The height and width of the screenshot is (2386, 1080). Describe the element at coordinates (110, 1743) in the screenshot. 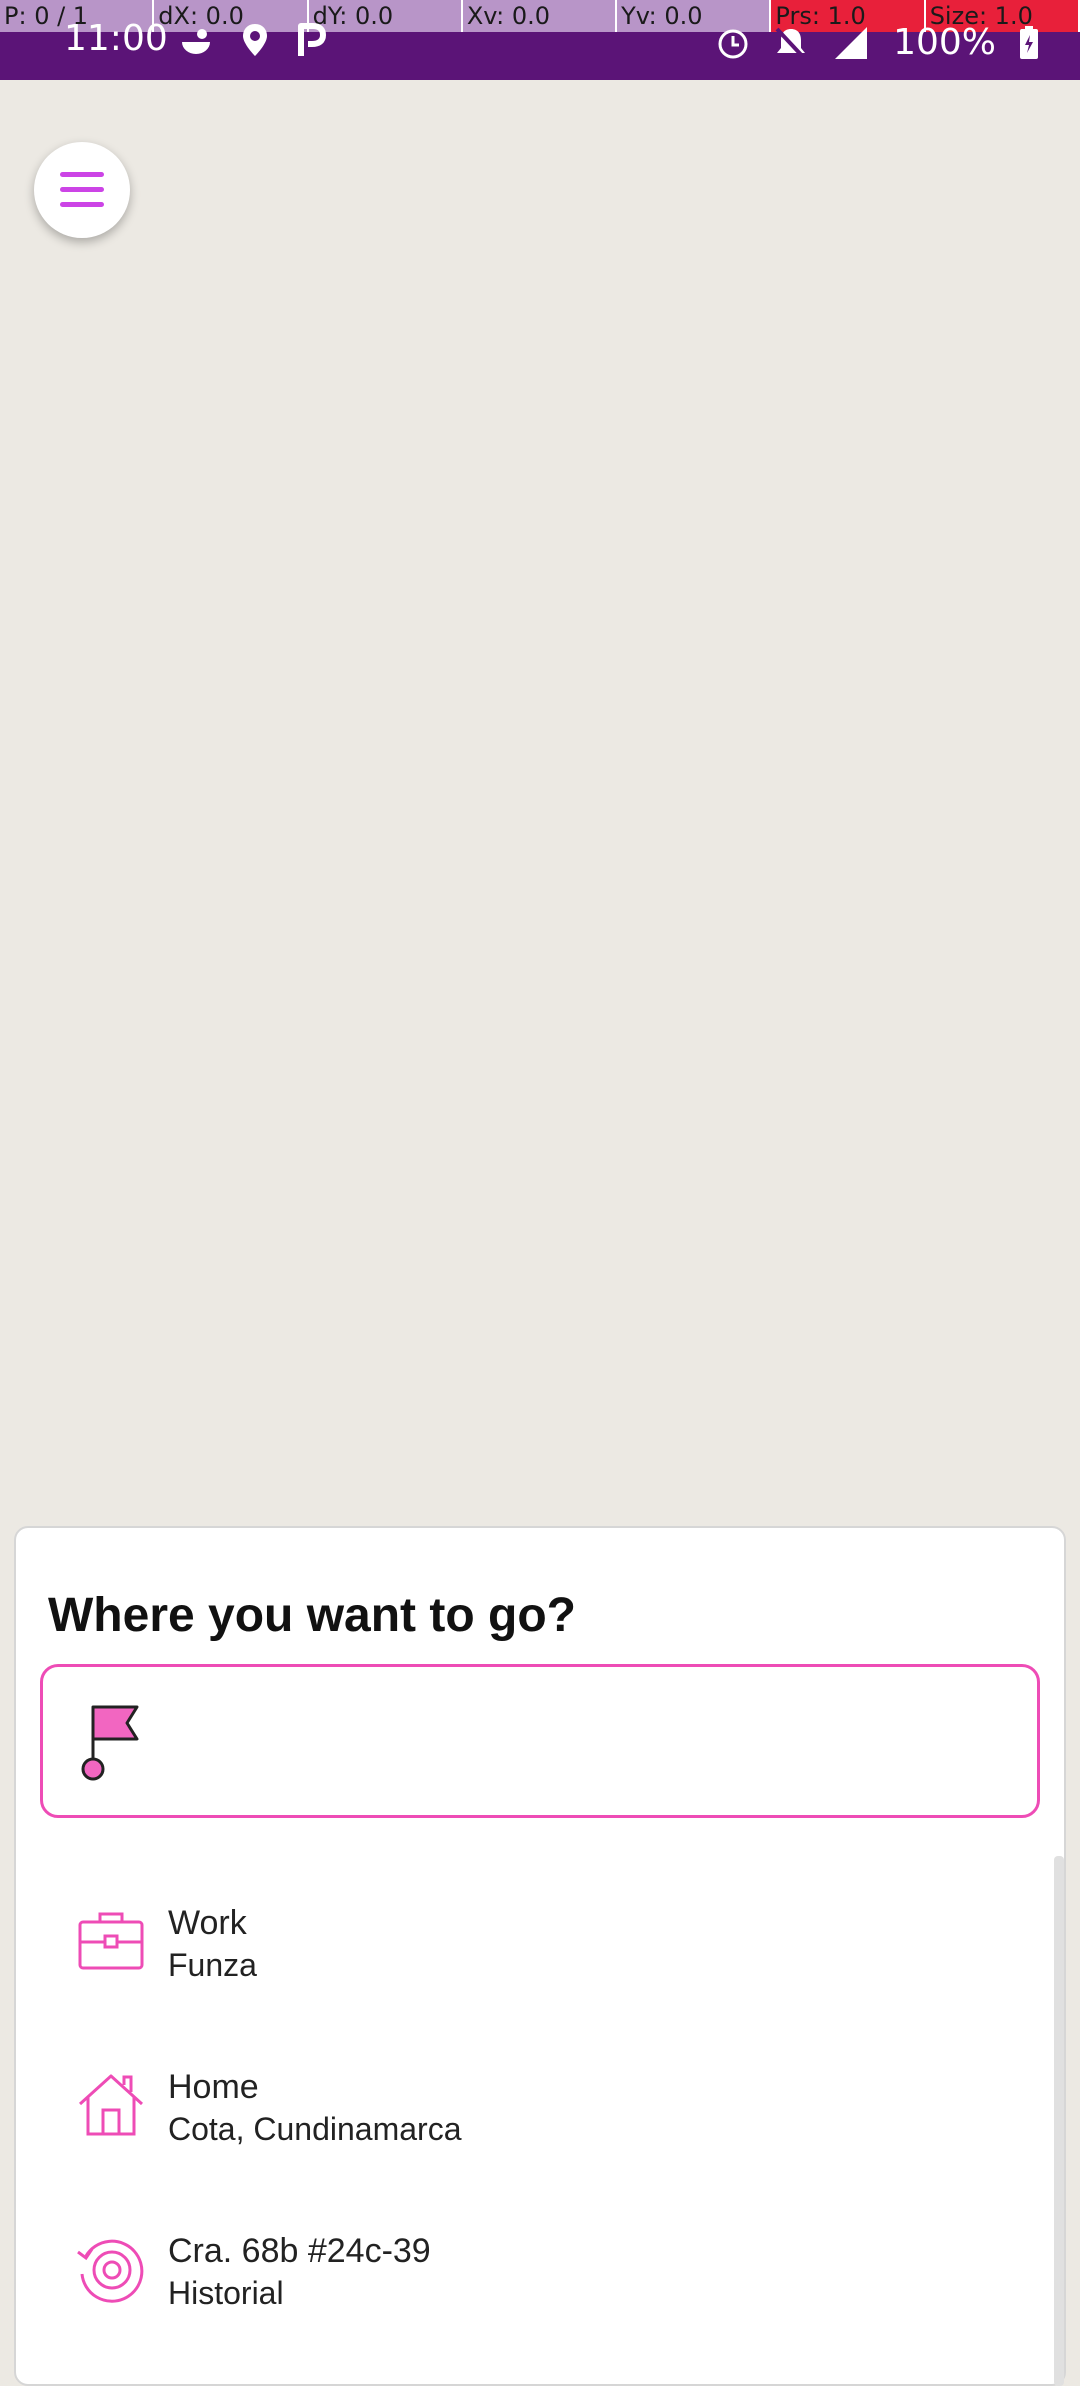

I see `flag-pin-icon` at that location.